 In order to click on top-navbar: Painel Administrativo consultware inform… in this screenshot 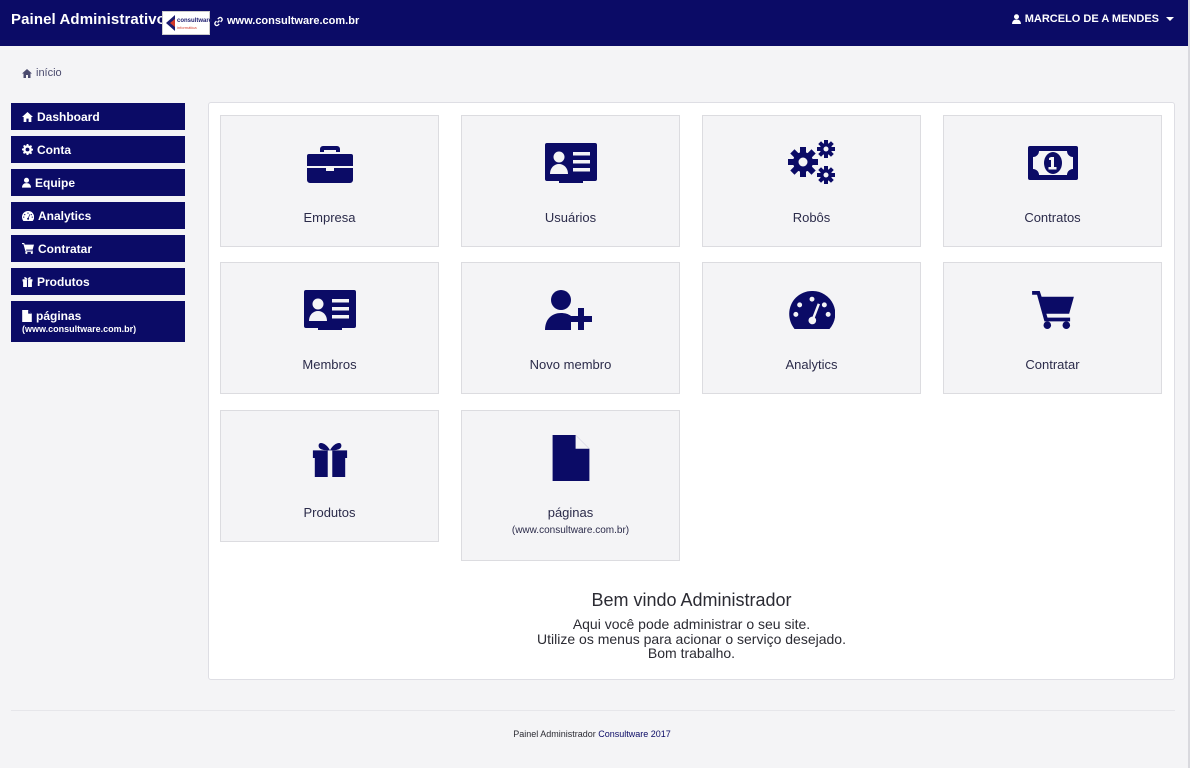, I will do `click(594, 23)`.